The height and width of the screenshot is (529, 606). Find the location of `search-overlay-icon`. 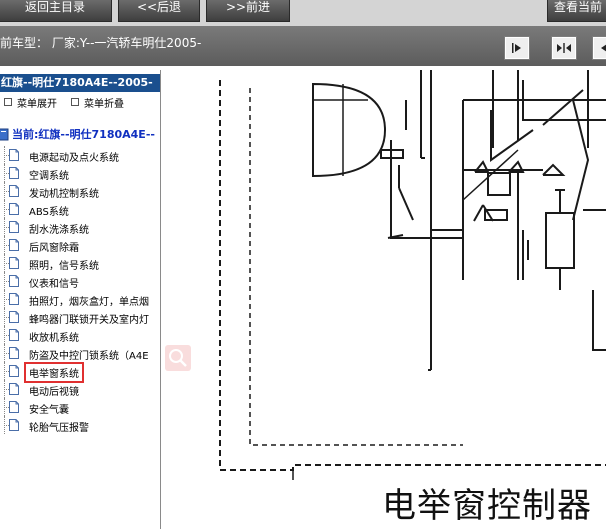

search-overlay-icon is located at coordinates (178, 358).